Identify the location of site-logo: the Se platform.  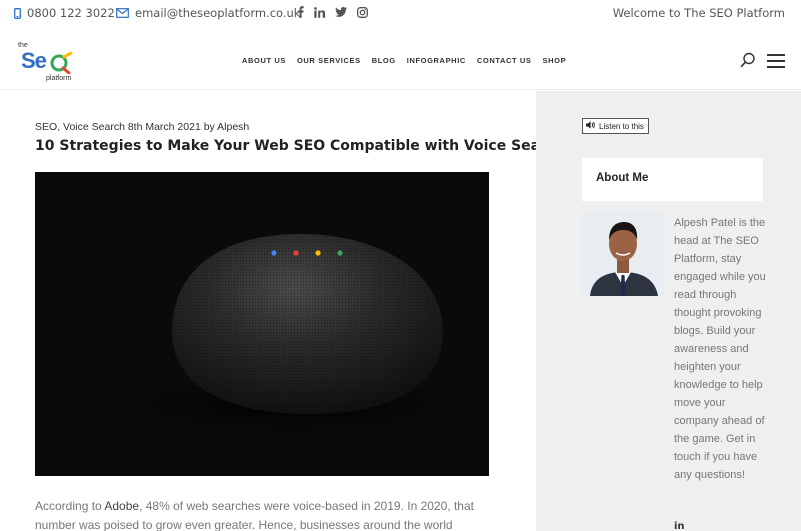
(48, 63).